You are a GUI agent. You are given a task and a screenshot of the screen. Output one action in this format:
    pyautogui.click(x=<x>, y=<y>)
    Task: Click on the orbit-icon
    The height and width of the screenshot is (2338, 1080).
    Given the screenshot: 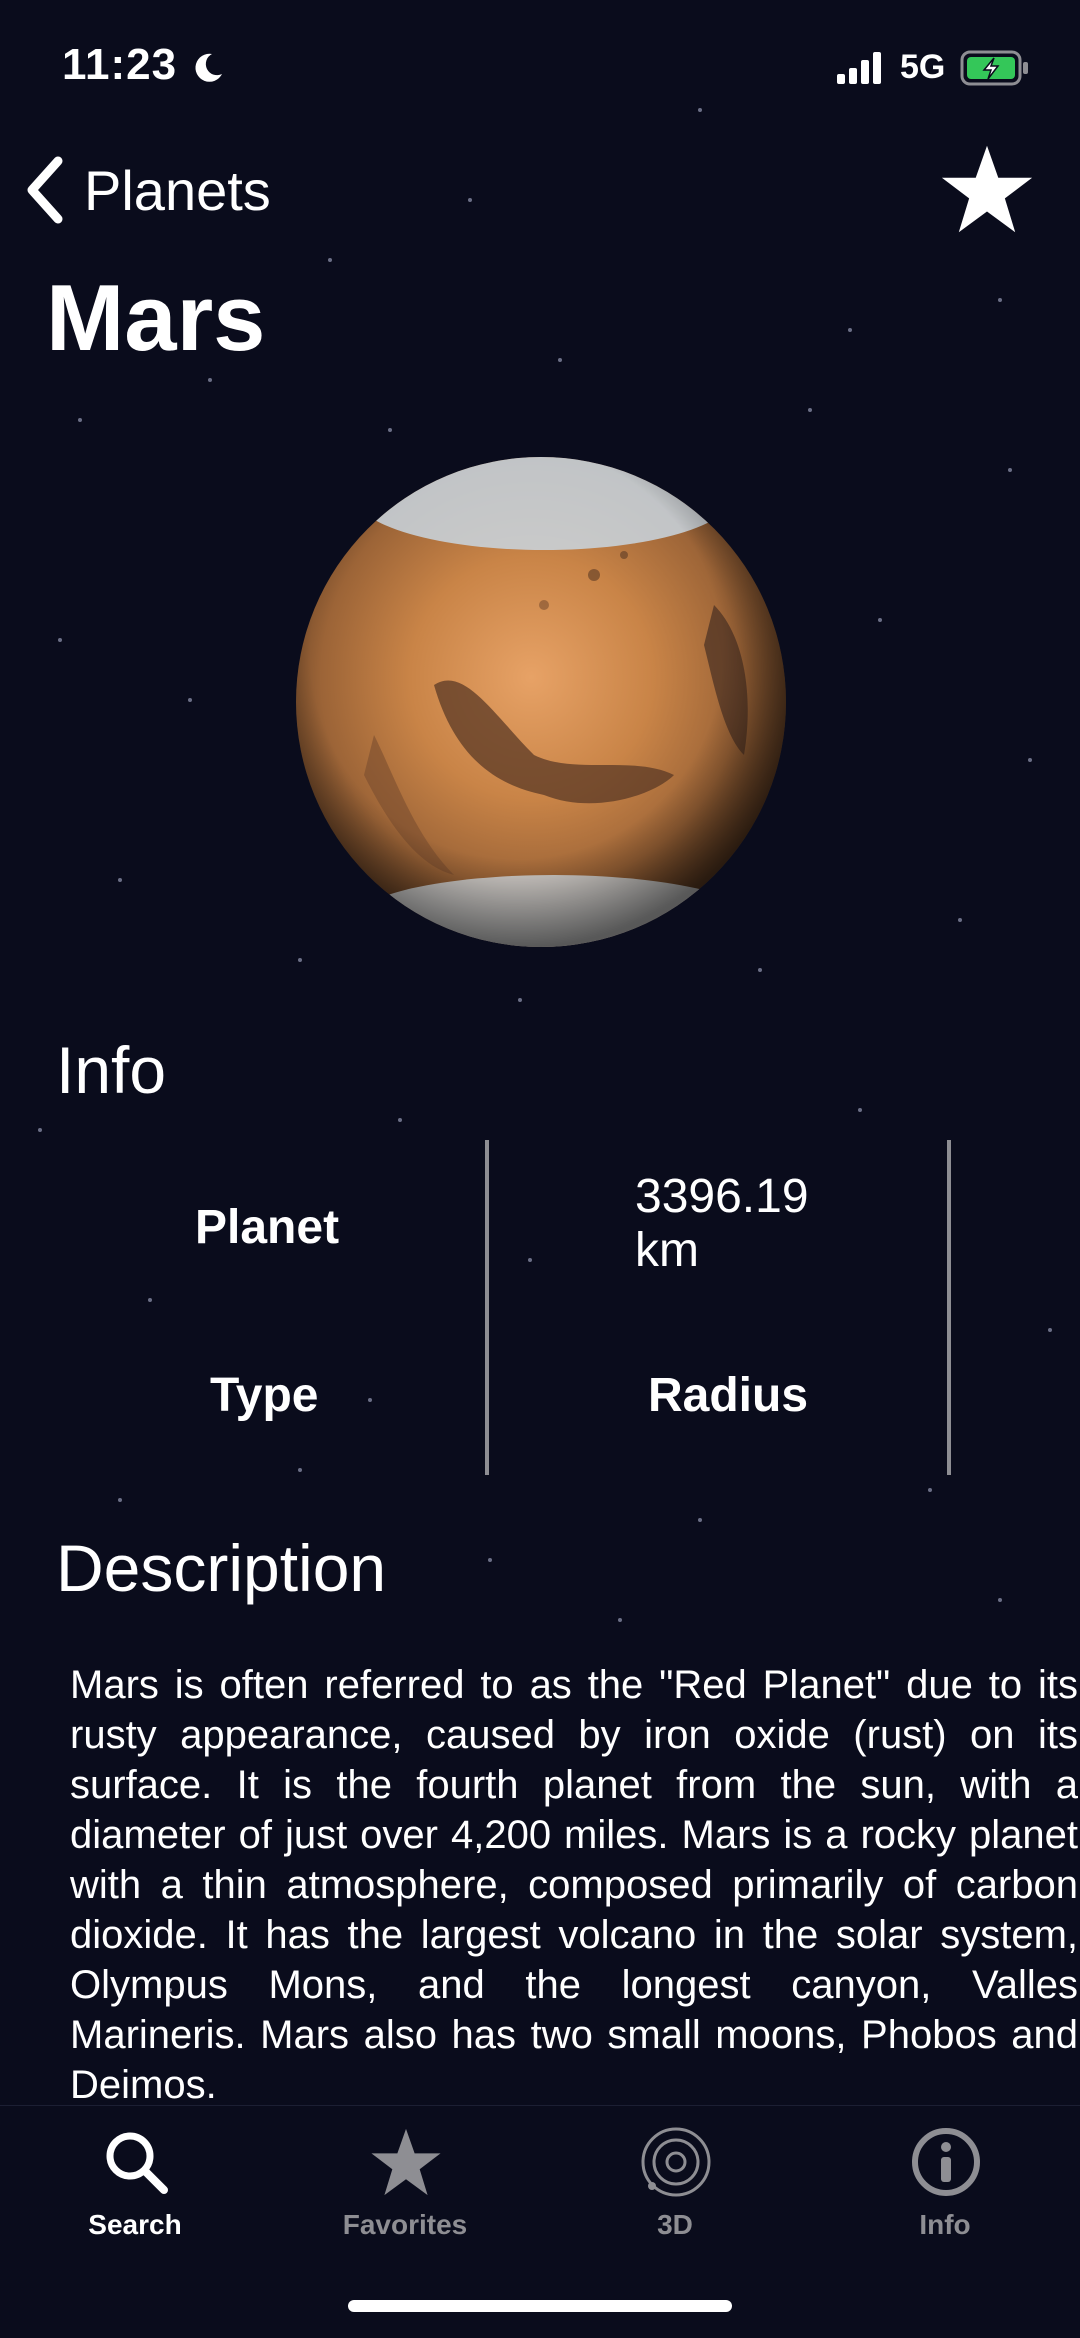 What is the action you would take?
    pyautogui.click(x=676, y=2162)
    